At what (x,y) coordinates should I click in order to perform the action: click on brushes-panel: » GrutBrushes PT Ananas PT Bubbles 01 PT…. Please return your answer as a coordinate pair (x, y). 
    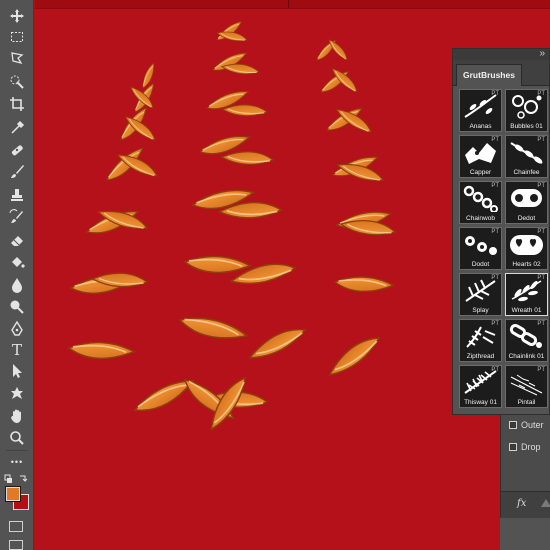
    Looking at the image, I should click on (501, 231).